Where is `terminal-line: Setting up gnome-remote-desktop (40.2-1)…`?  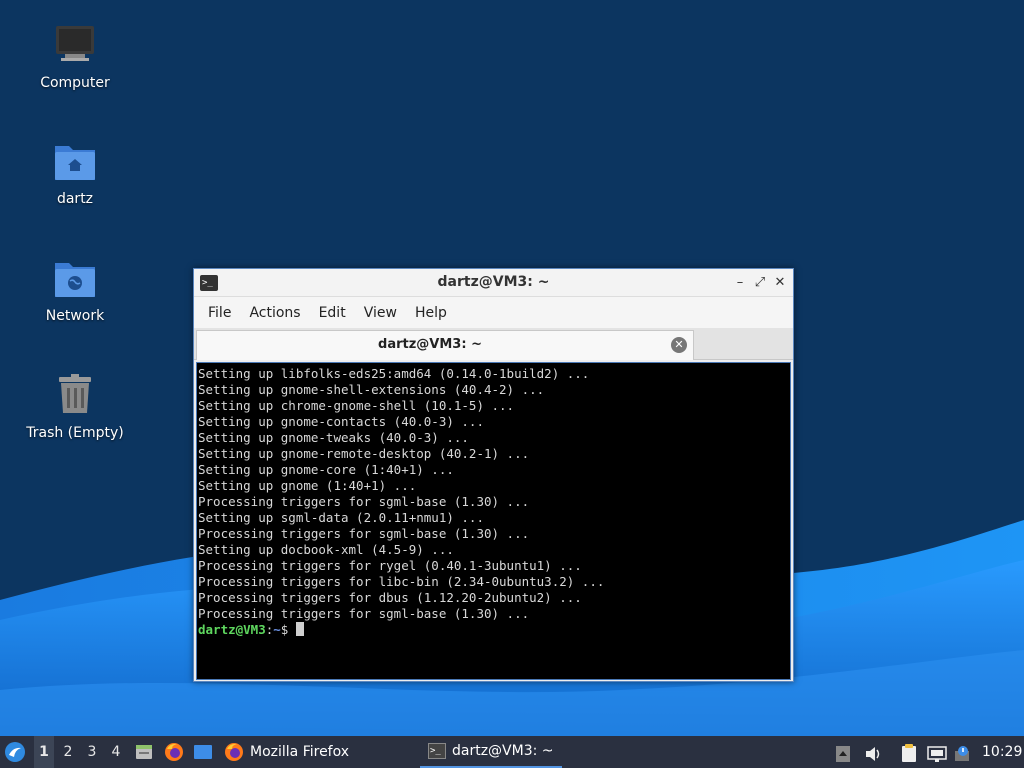 terminal-line: Setting up gnome-remote-desktop (40.2-1)… is located at coordinates (364, 453).